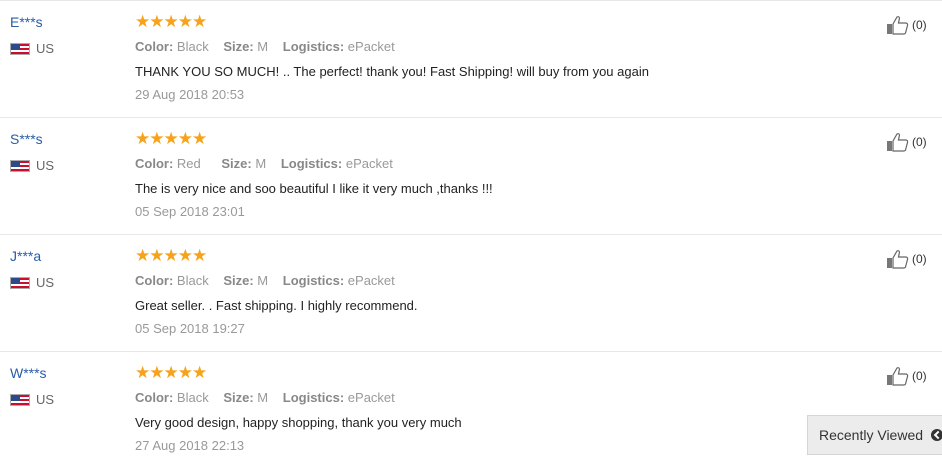 This screenshot has height=468, width=942. Describe the element at coordinates (28, 373) in the screenshot. I see `reviewer-name: W***s` at that location.